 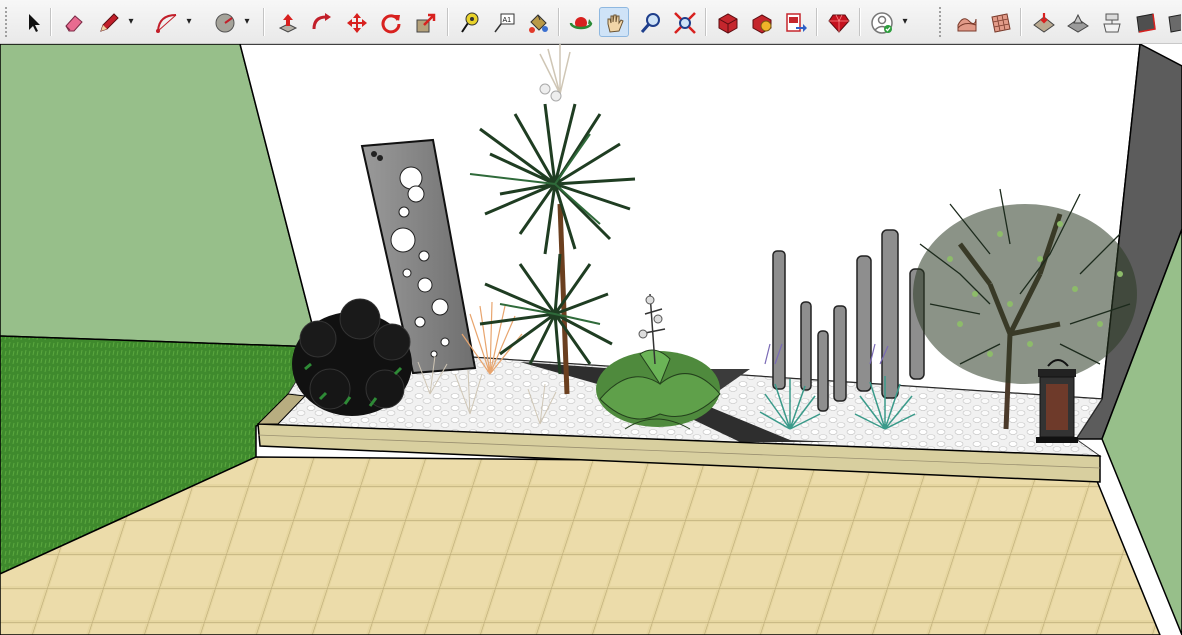 What do you see at coordinates (881, 22) in the screenshot?
I see `user-account-icon` at bounding box center [881, 22].